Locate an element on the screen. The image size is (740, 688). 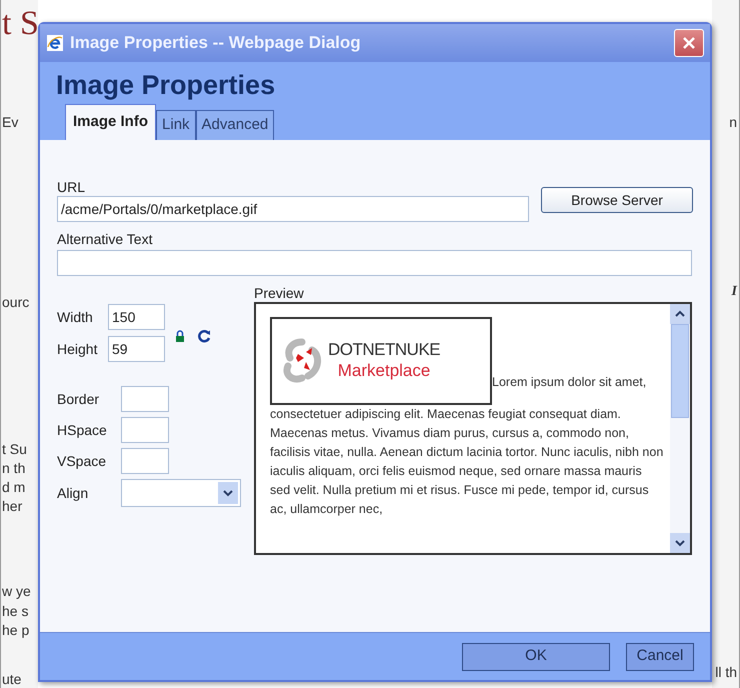
dialog-button: OK is located at coordinates (536, 656).